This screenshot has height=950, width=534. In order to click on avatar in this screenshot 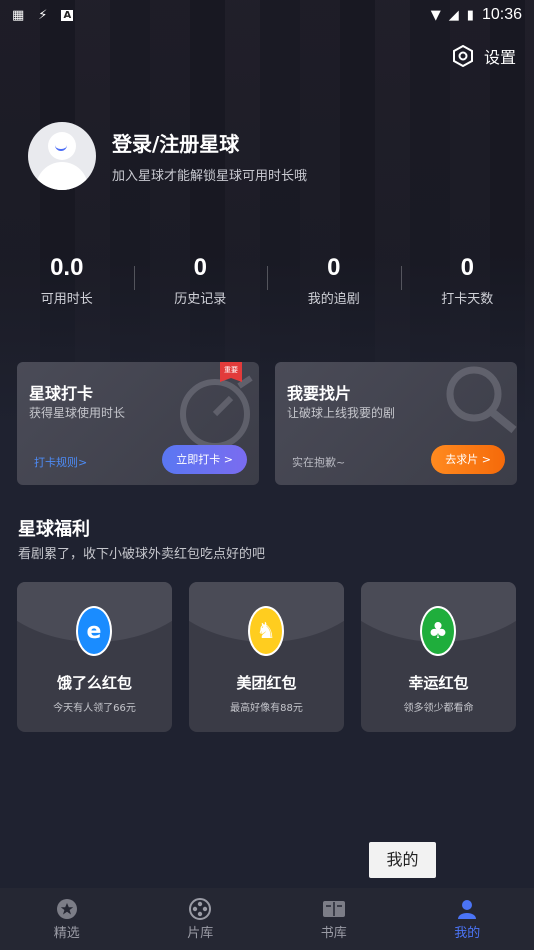, I will do `click(62, 156)`.